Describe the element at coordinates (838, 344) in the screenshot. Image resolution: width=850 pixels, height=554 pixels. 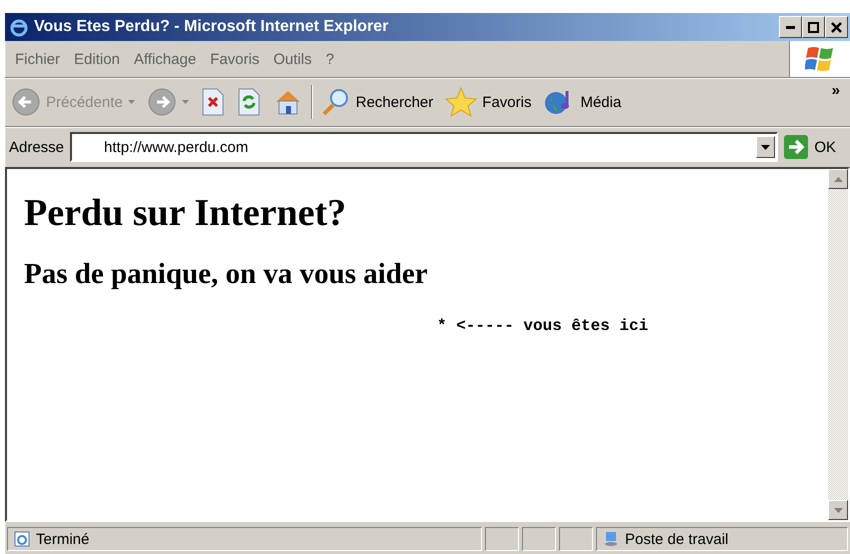
I see `scrollbar` at that location.